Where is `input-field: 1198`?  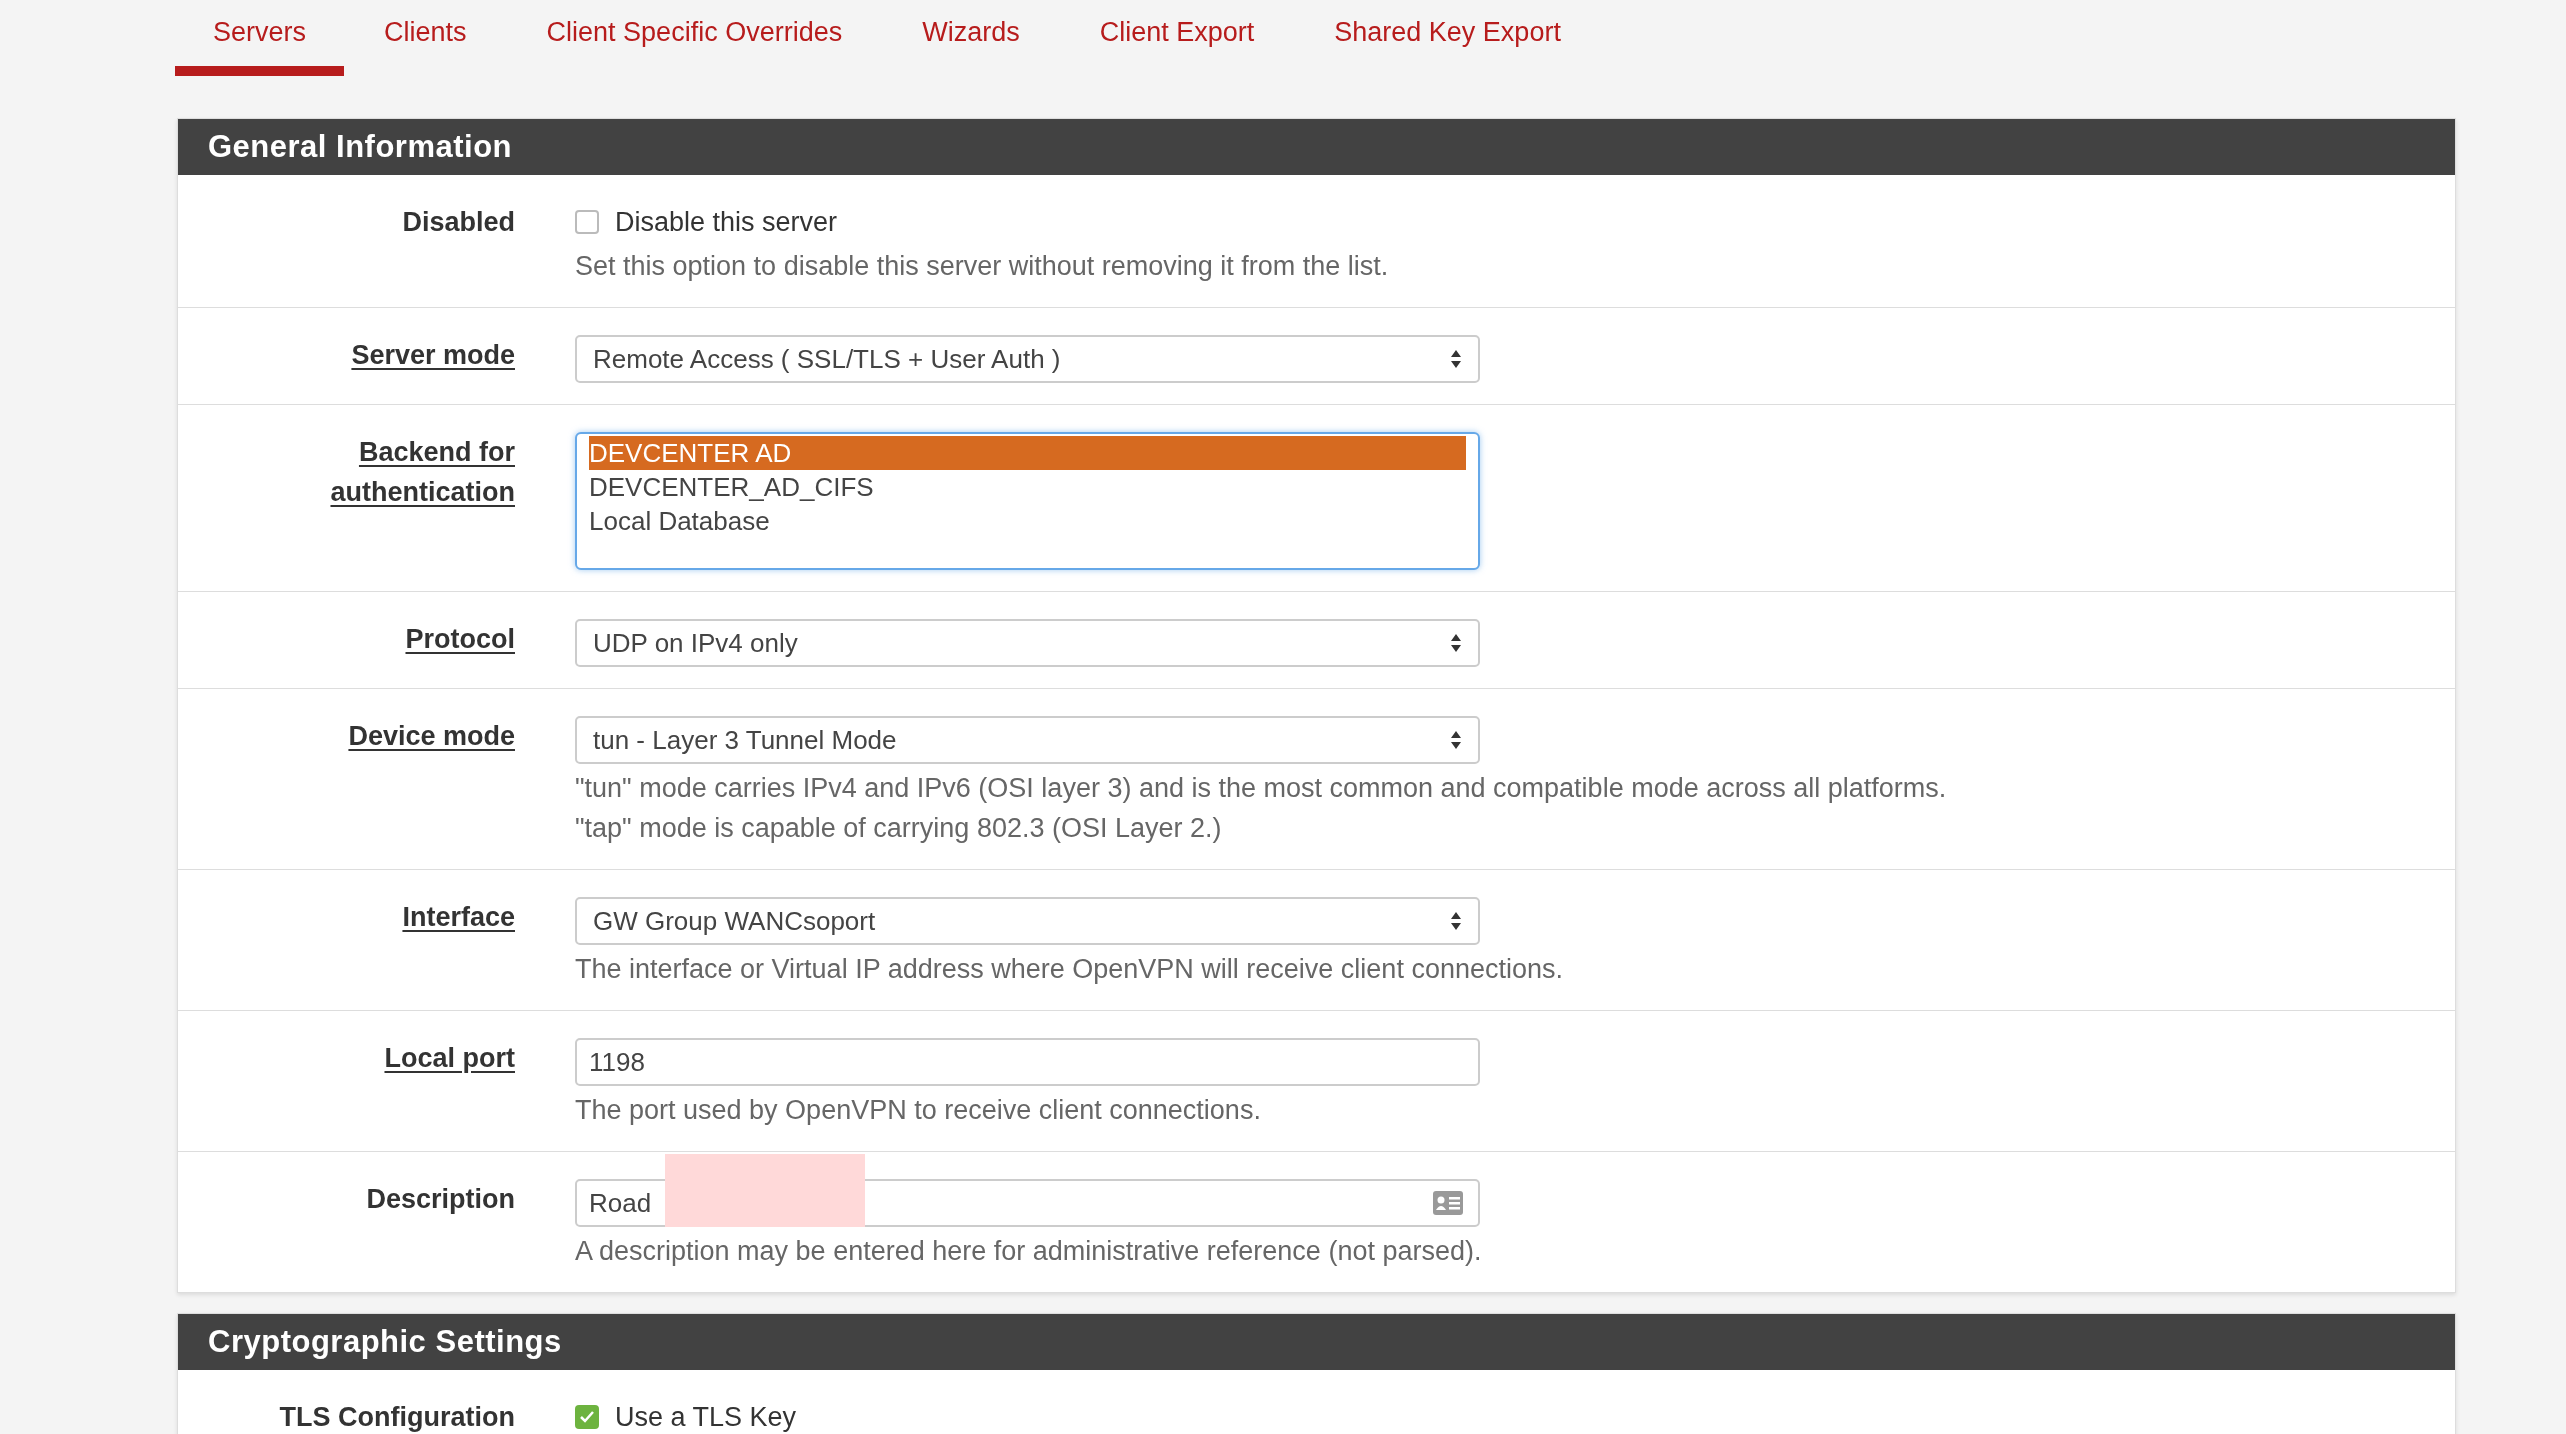 input-field: 1198 is located at coordinates (1027, 1062).